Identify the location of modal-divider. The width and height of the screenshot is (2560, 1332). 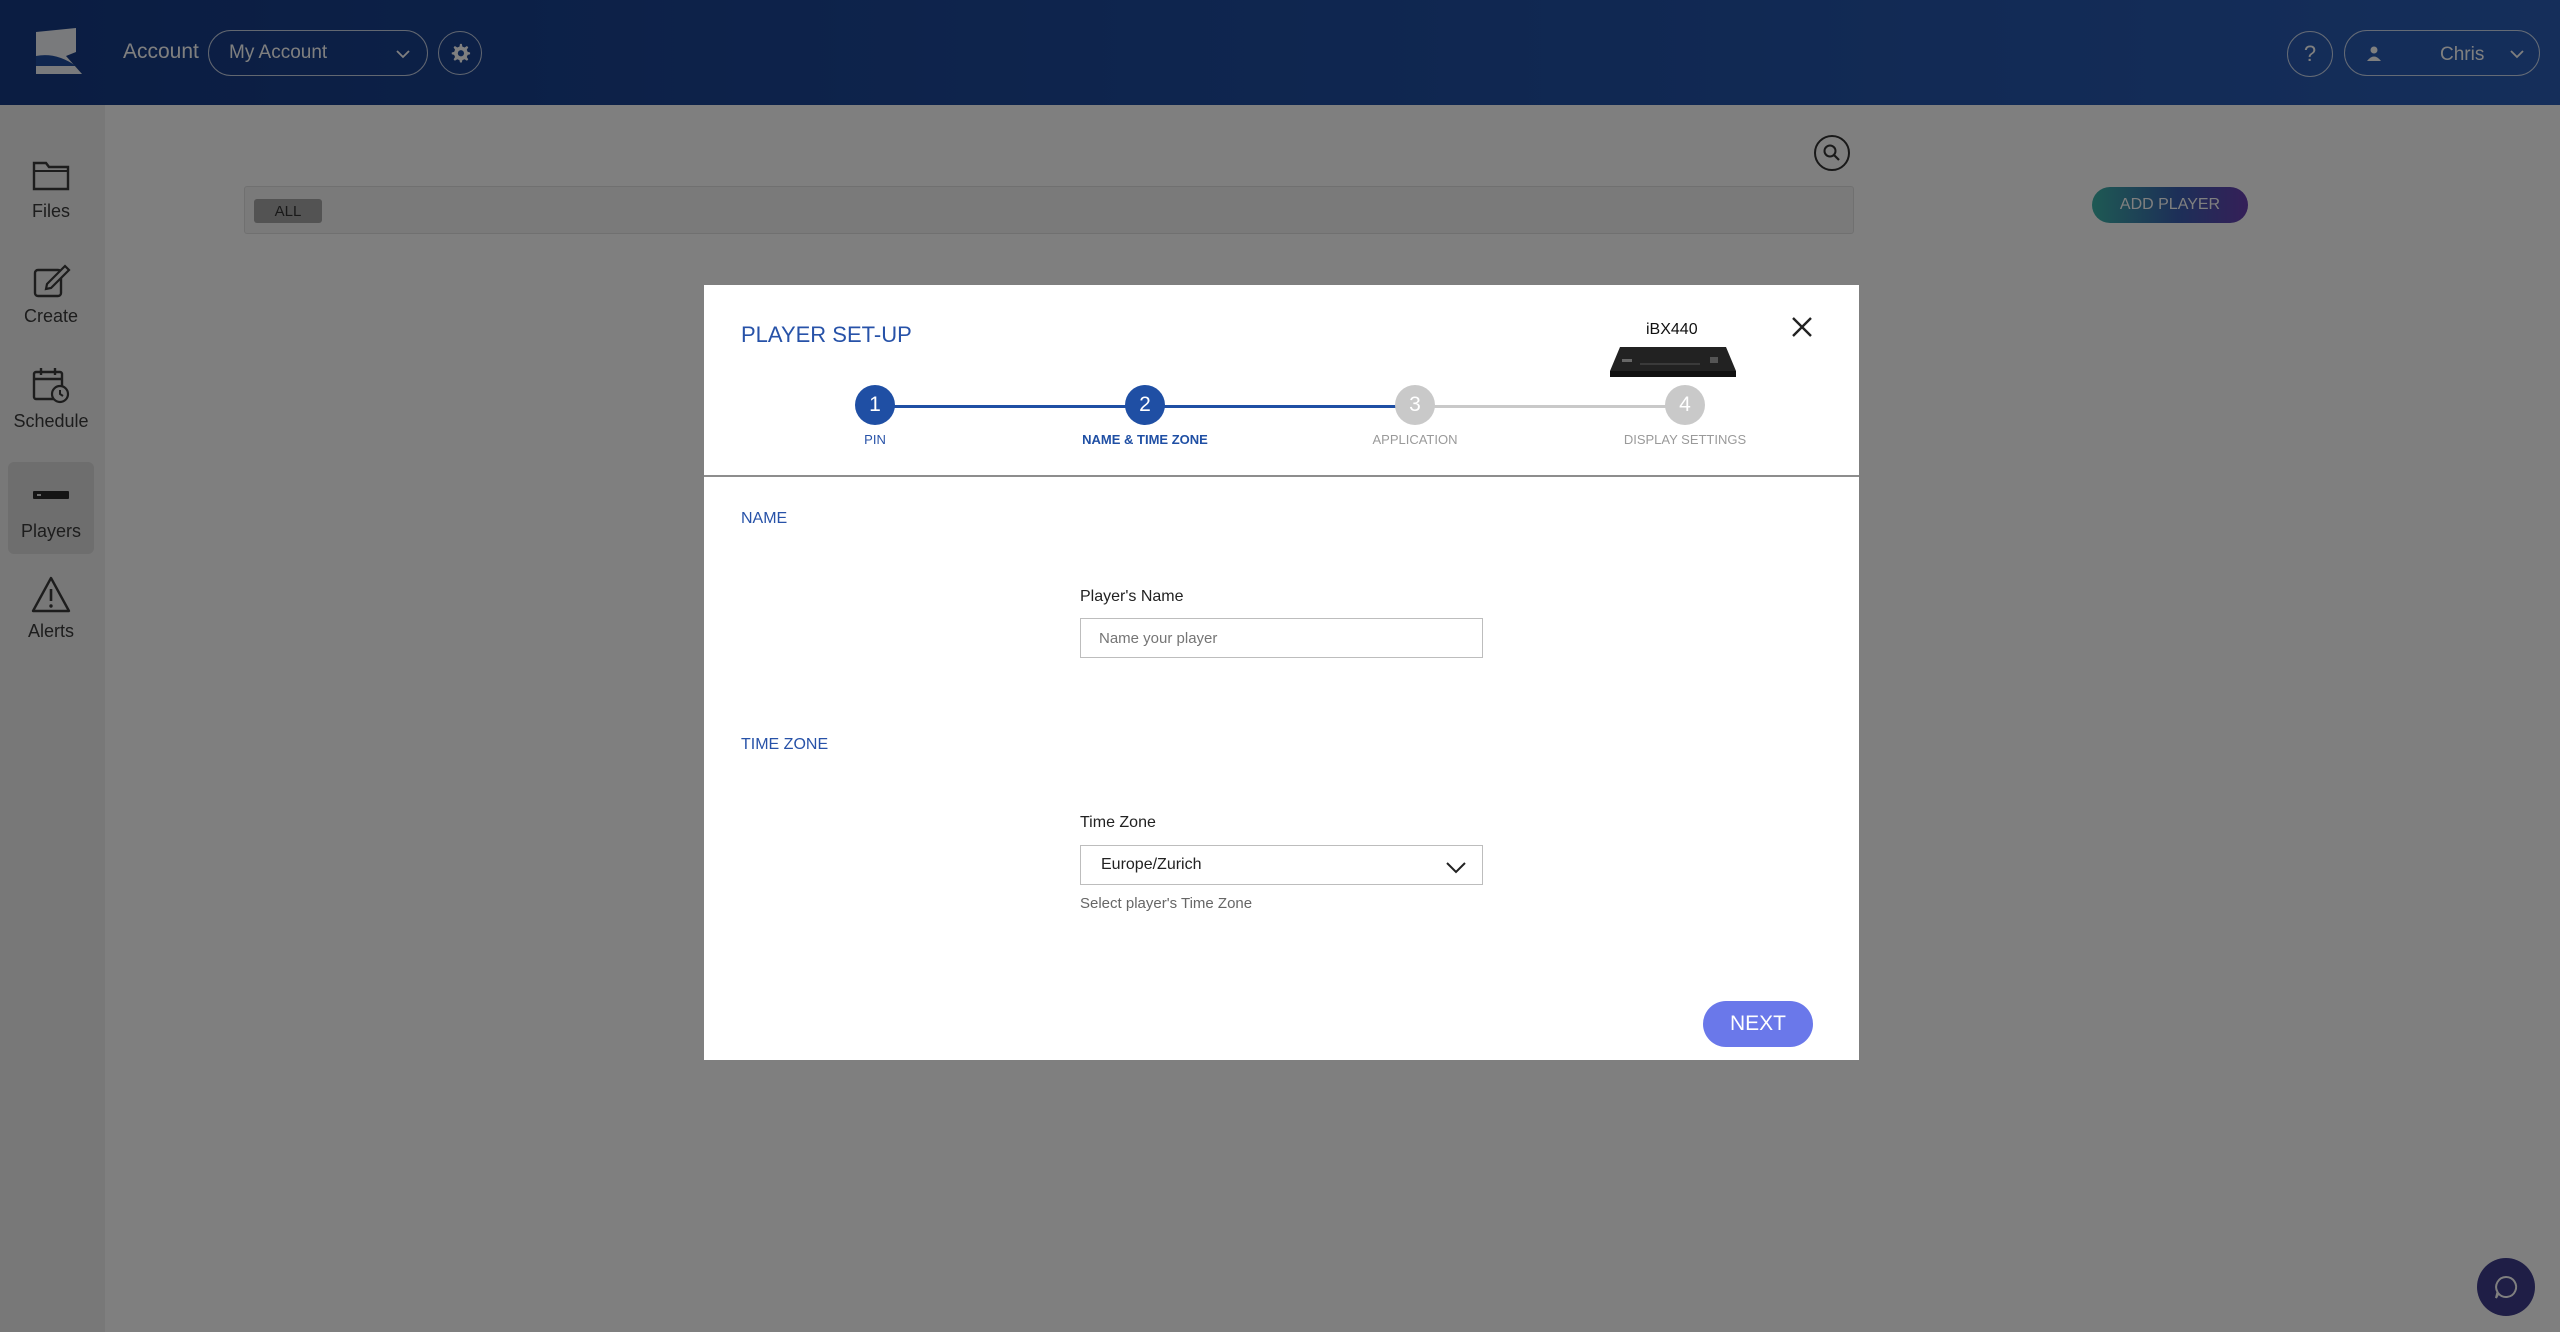
(1281, 476).